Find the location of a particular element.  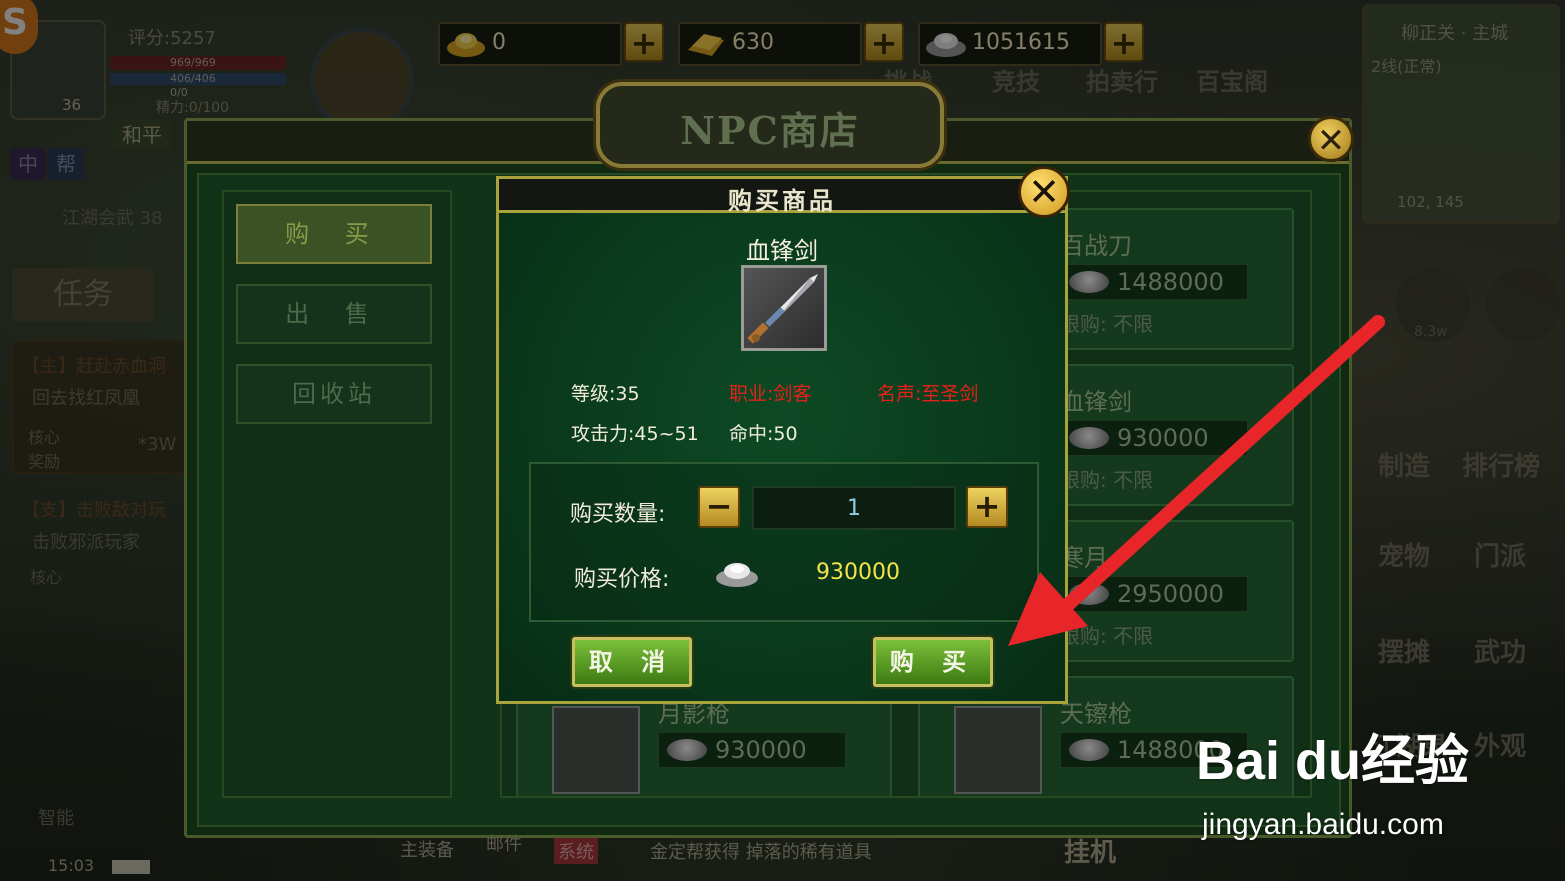

decrease-quantity-button: − is located at coordinates (719, 507).